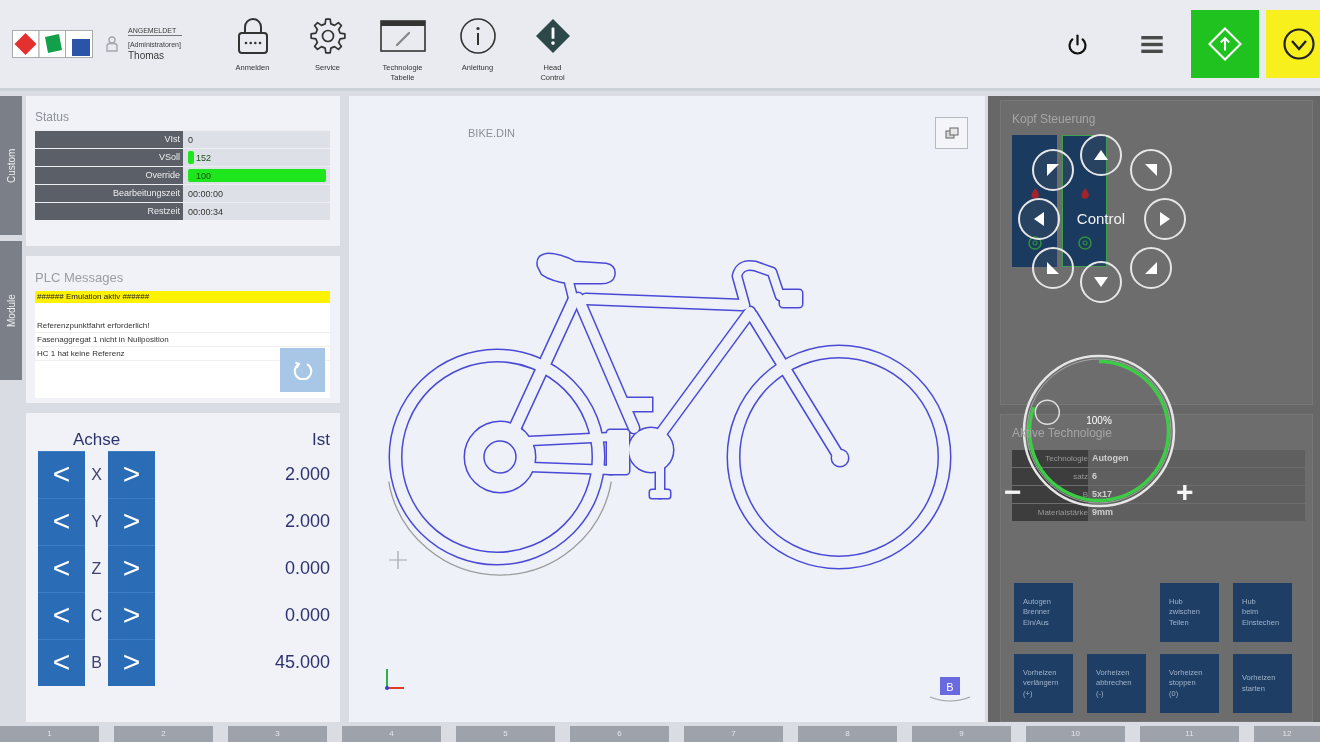 Image resolution: width=1320 pixels, height=742 pixels. What do you see at coordinates (96, 474) in the screenshot?
I see `axis-name: X` at bounding box center [96, 474].